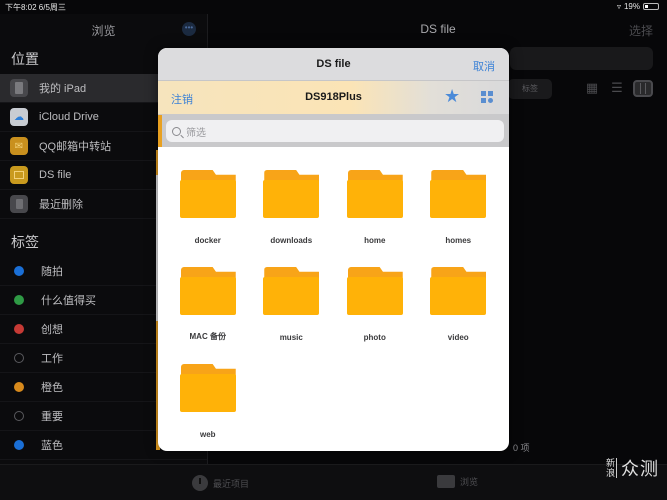 The image size is (667, 500). What do you see at coordinates (581, 58) in the screenshot?
I see `main-search-field` at bounding box center [581, 58].